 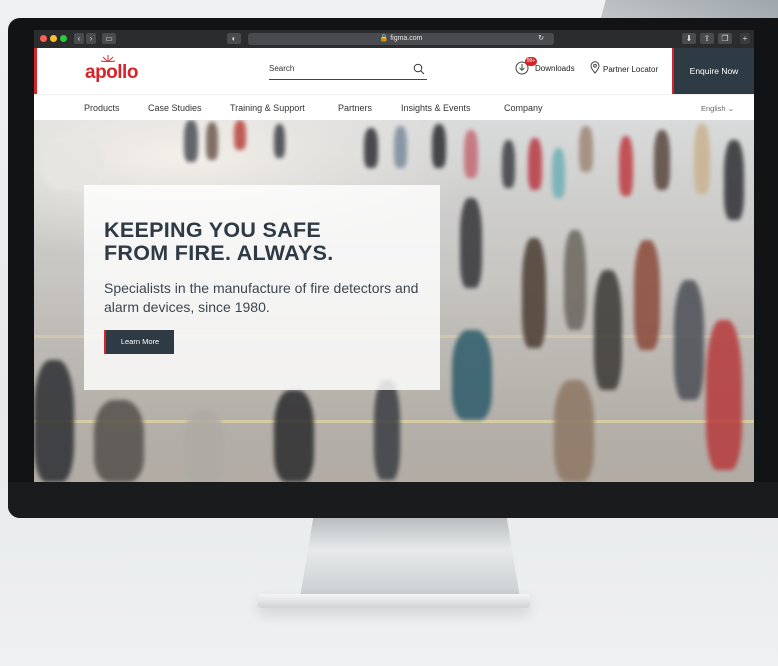 I want to click on location-pin-icon, so click(x=595, y=67).